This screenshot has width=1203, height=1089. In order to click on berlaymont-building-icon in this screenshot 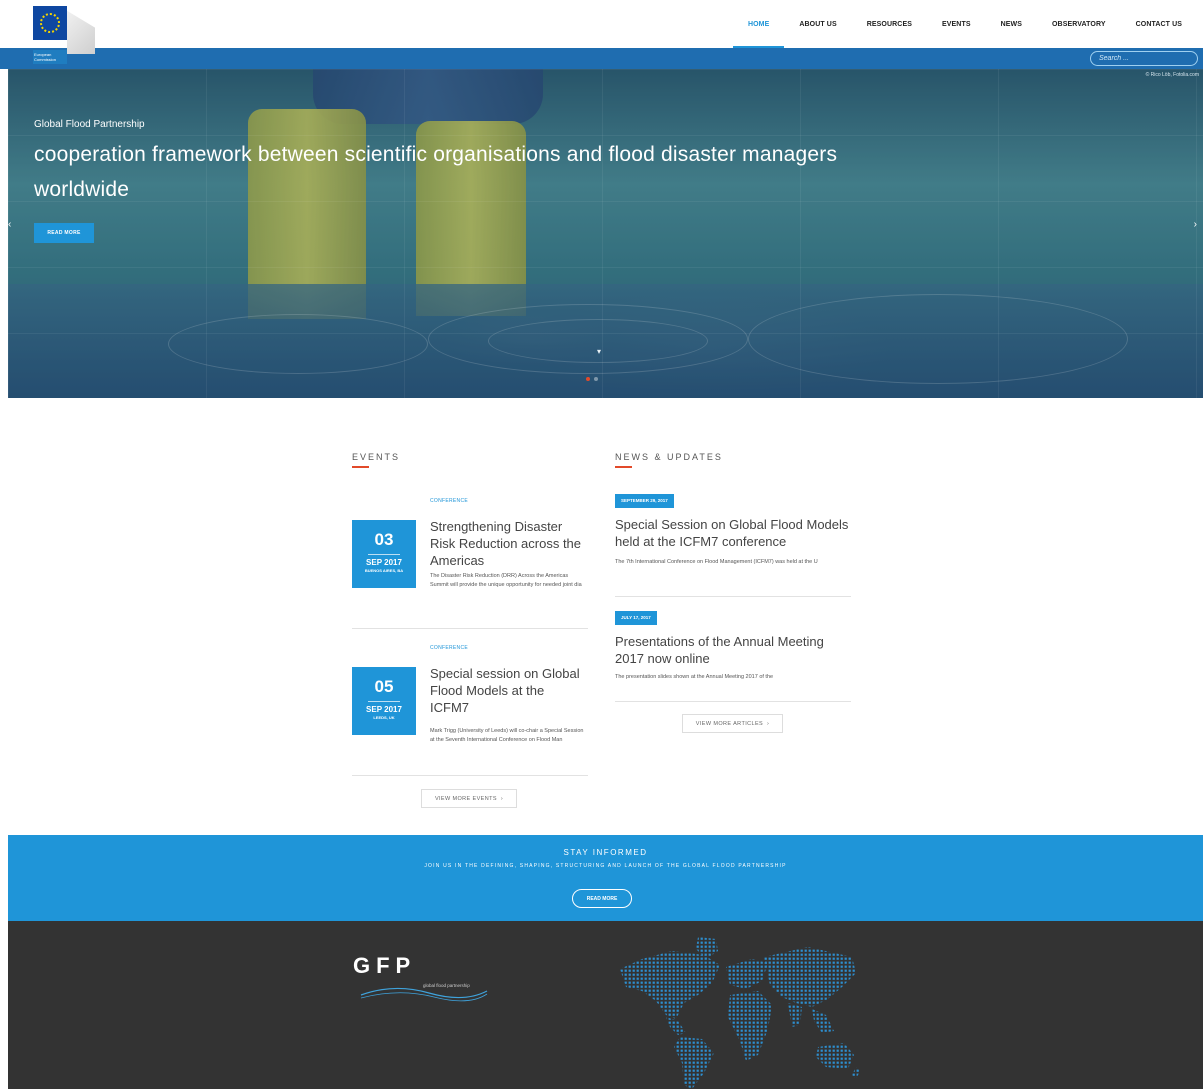, I will do `click(81, 32)`.